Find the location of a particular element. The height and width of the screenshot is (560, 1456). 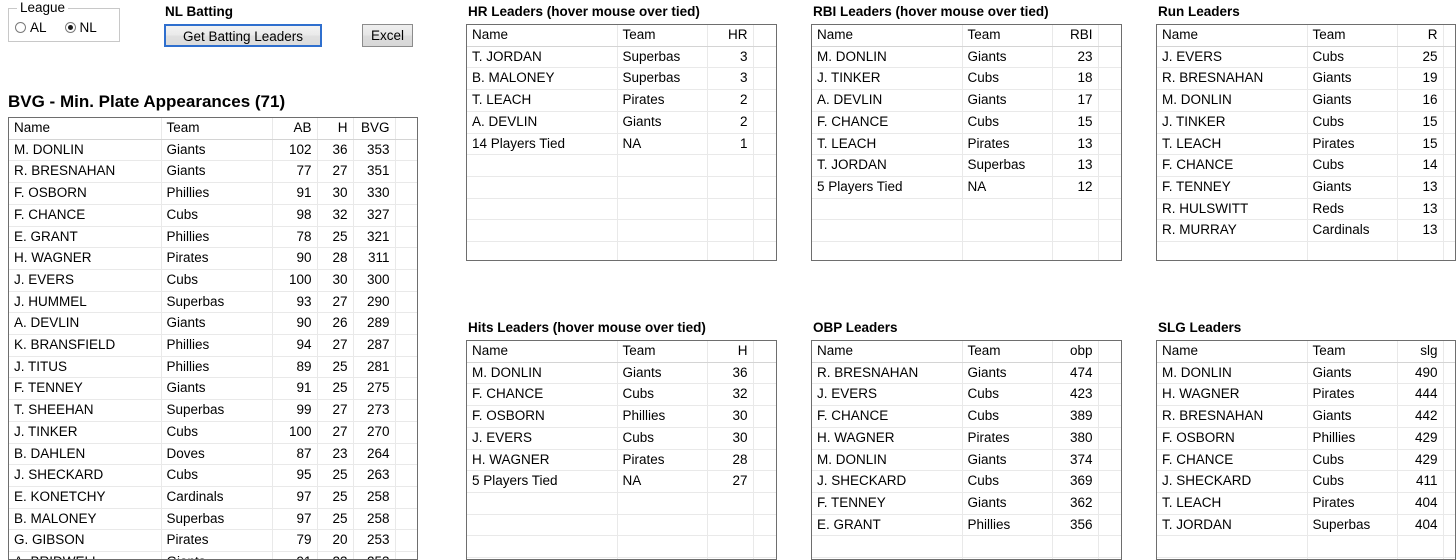

table-cell: 14 is located at coordinates (1420, 165).